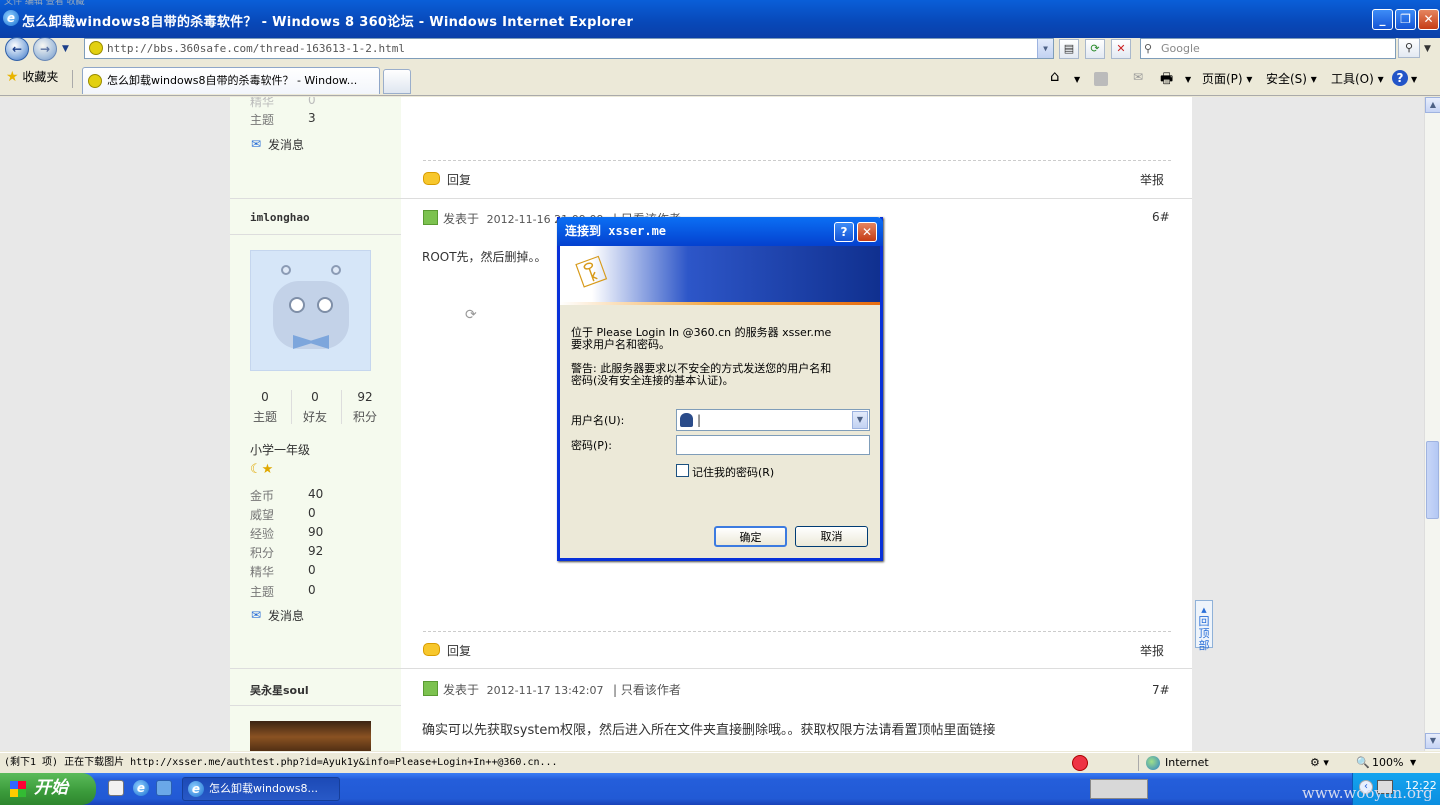 Image resolution: width=1440 pixels, height=805 pixels. I want to click on favorites-button: ★ 收藏夹, so click(32, 76).